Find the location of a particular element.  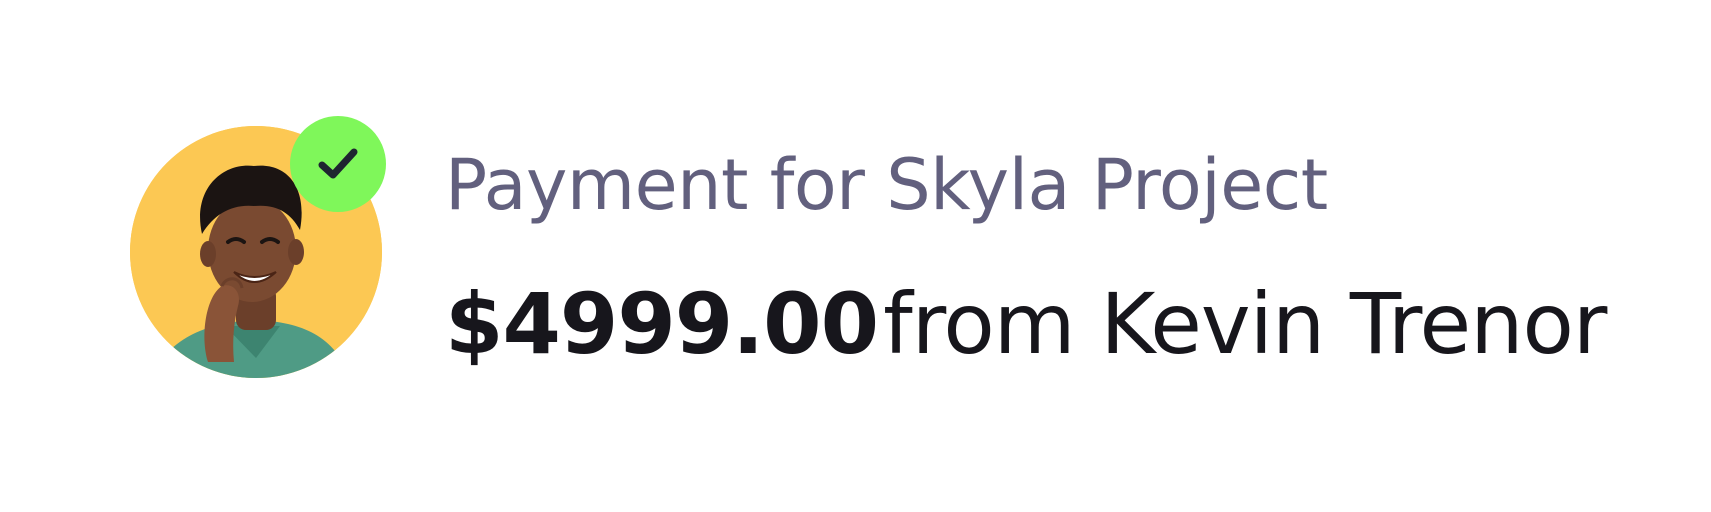

payment-title: Payment for Skyla Project is located at coordinates (886, 185).